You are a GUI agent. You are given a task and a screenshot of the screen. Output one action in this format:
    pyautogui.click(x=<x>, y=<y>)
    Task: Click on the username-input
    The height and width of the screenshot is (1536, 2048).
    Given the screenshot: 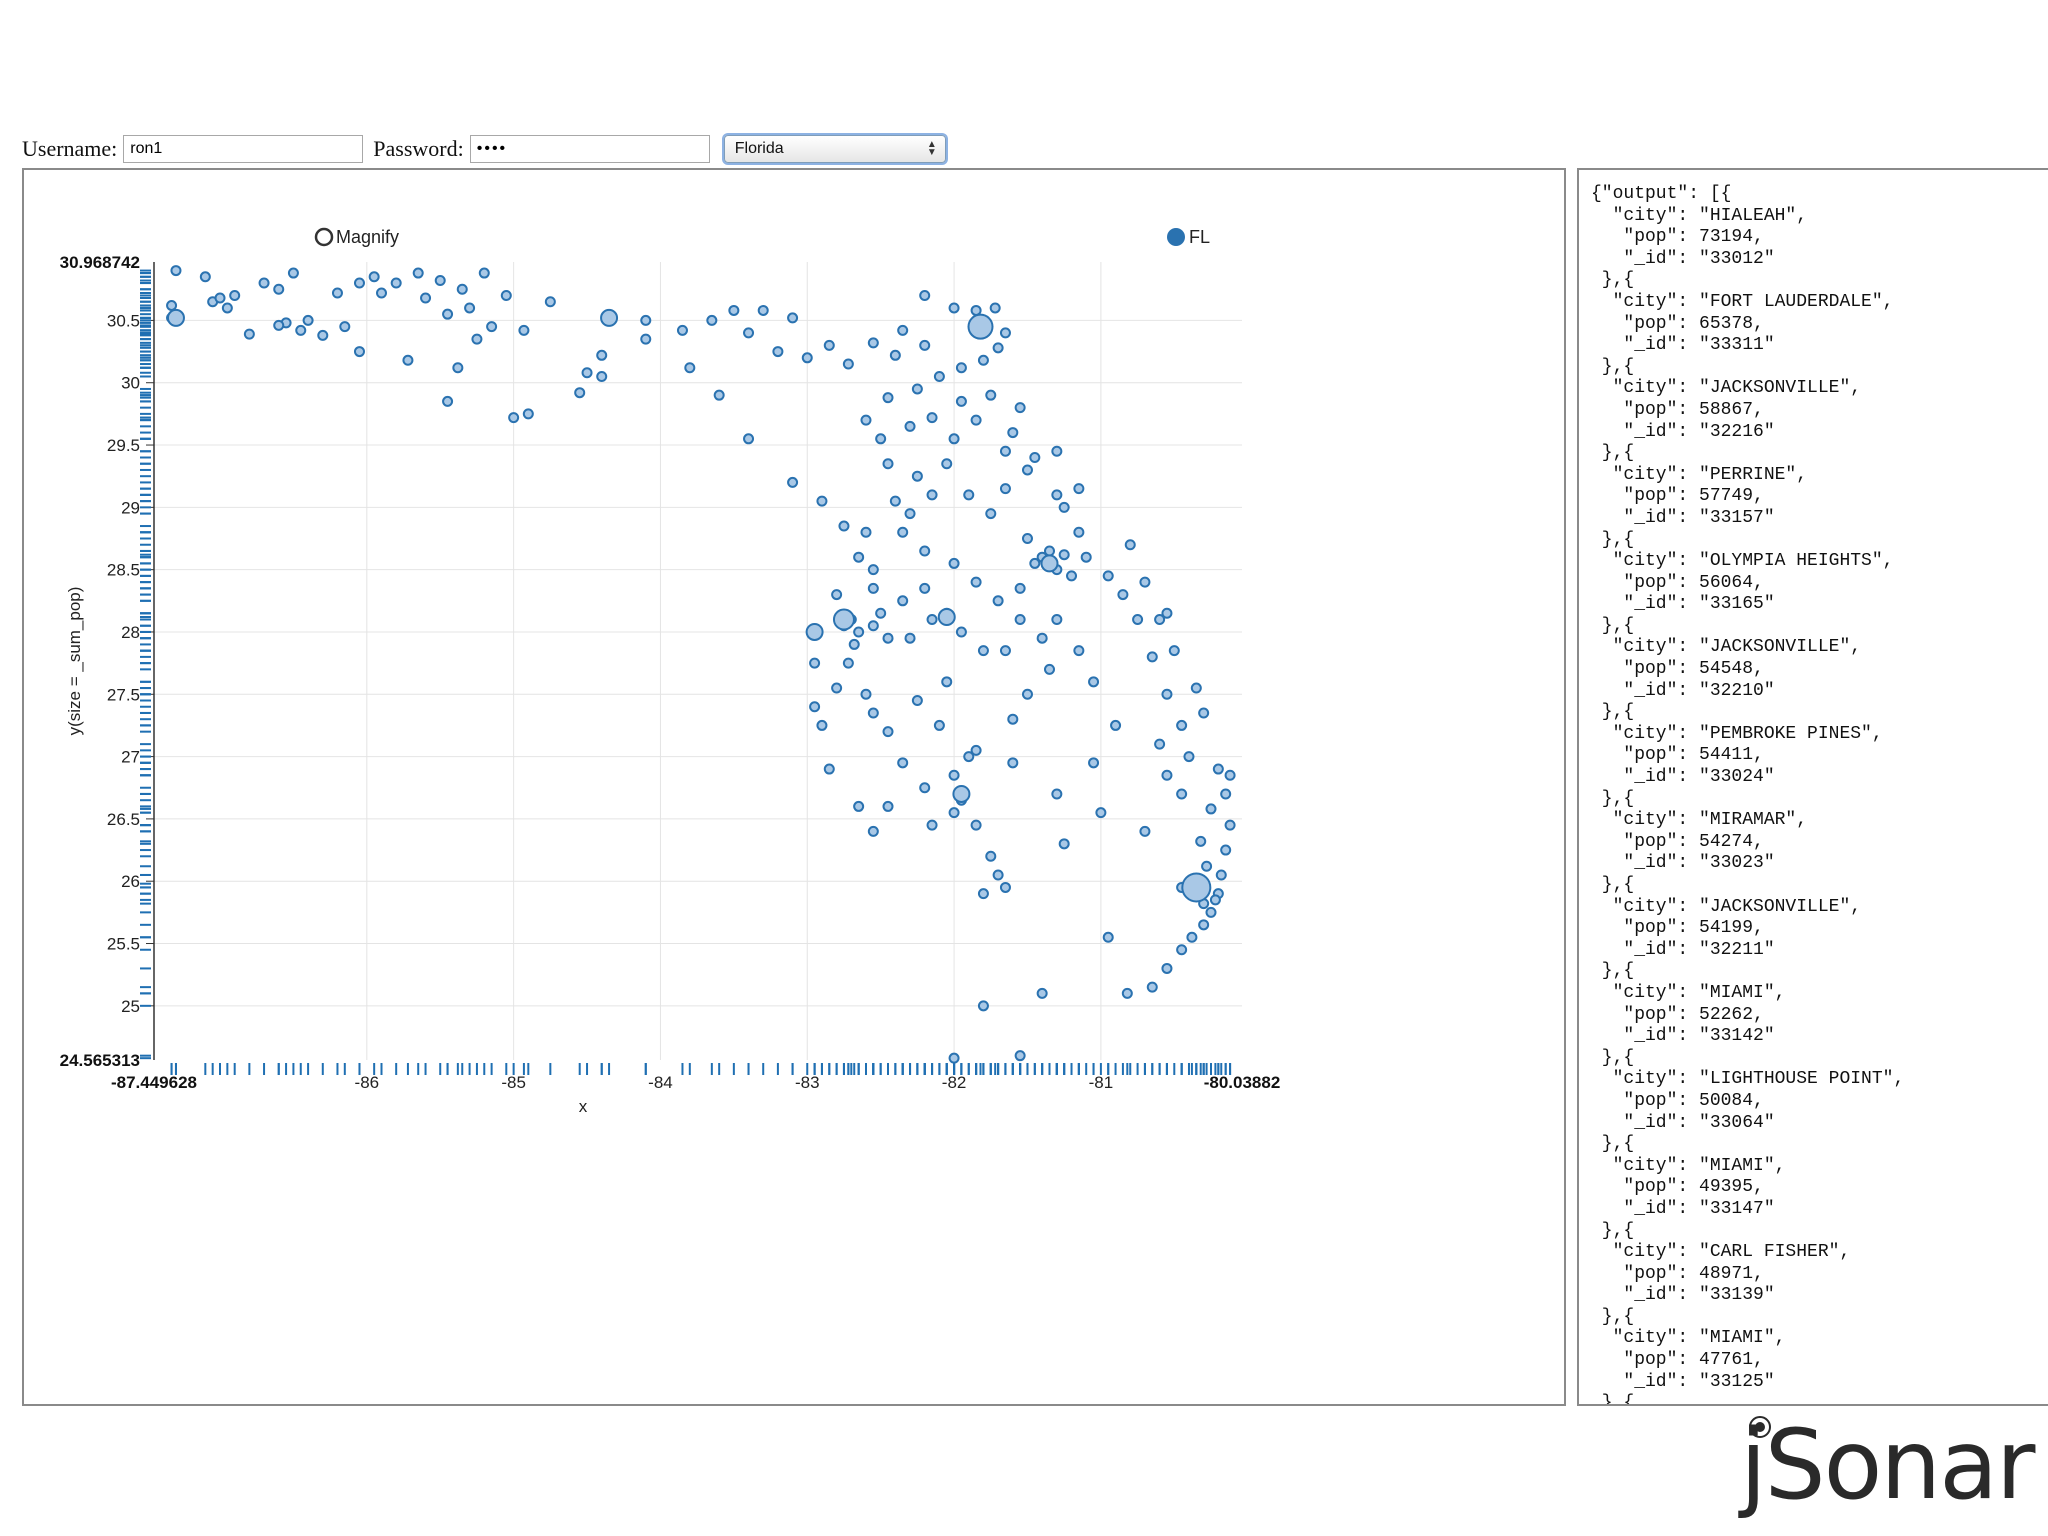 What is the action you would take?
    pyautogui.click(x=243, y=149)
    